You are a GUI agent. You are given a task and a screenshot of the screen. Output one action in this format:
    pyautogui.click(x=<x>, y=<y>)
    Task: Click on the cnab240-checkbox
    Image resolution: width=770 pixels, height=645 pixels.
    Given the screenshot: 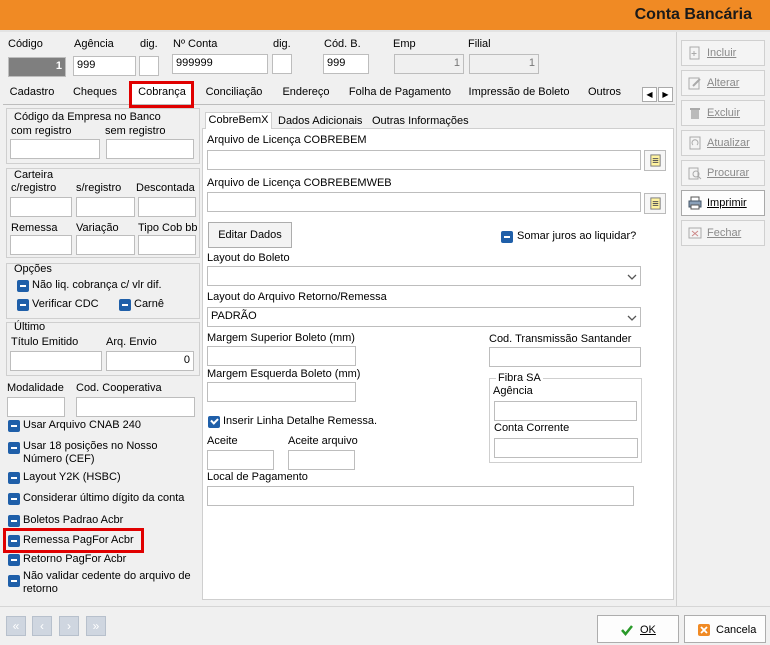 What is the action you would take?
    pyautogui.click(x=14, y=426)
    